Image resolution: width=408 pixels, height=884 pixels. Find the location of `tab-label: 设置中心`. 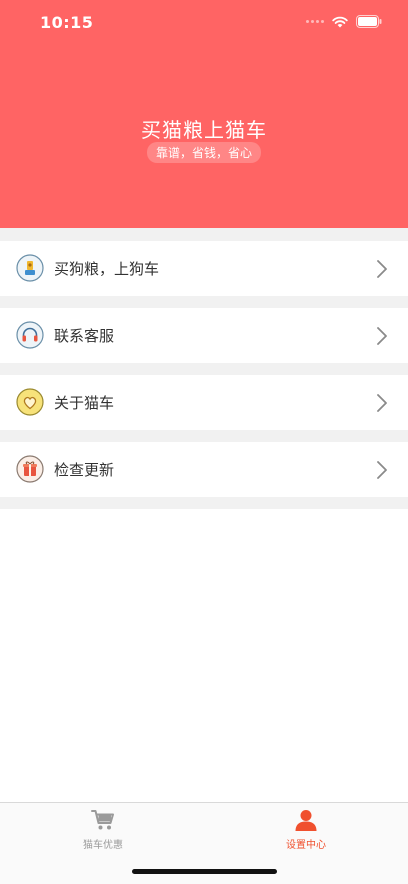

tab-label: 设置中心 is located at coordinates (306, 845).